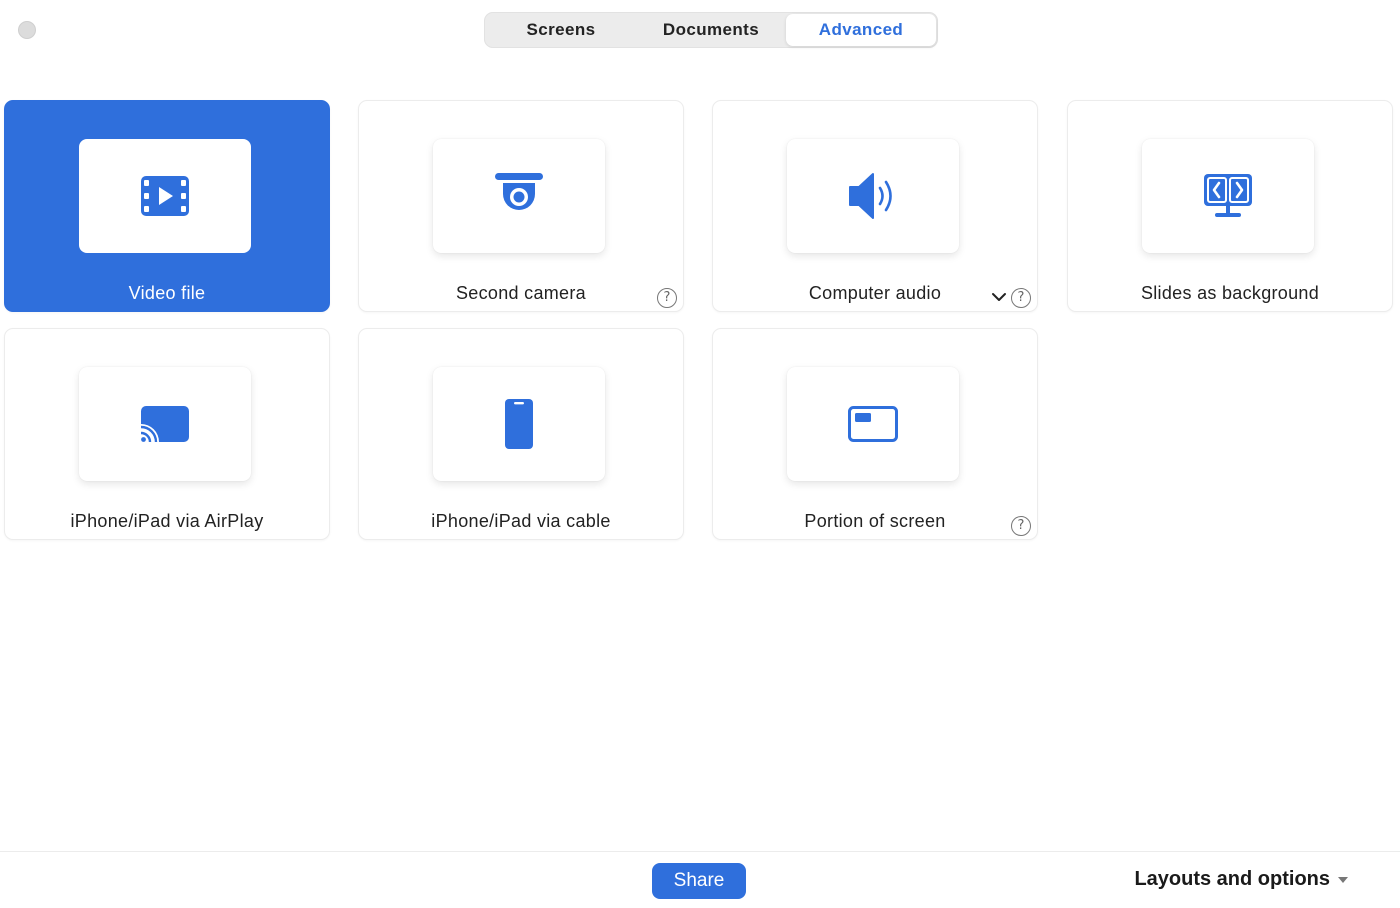 The height and width of the screenshot is (908, 1400). What do you see at coordinates (1343, 879) in the screenshot?
I see `caret-down-icon` at bounding box center [1343, 879].